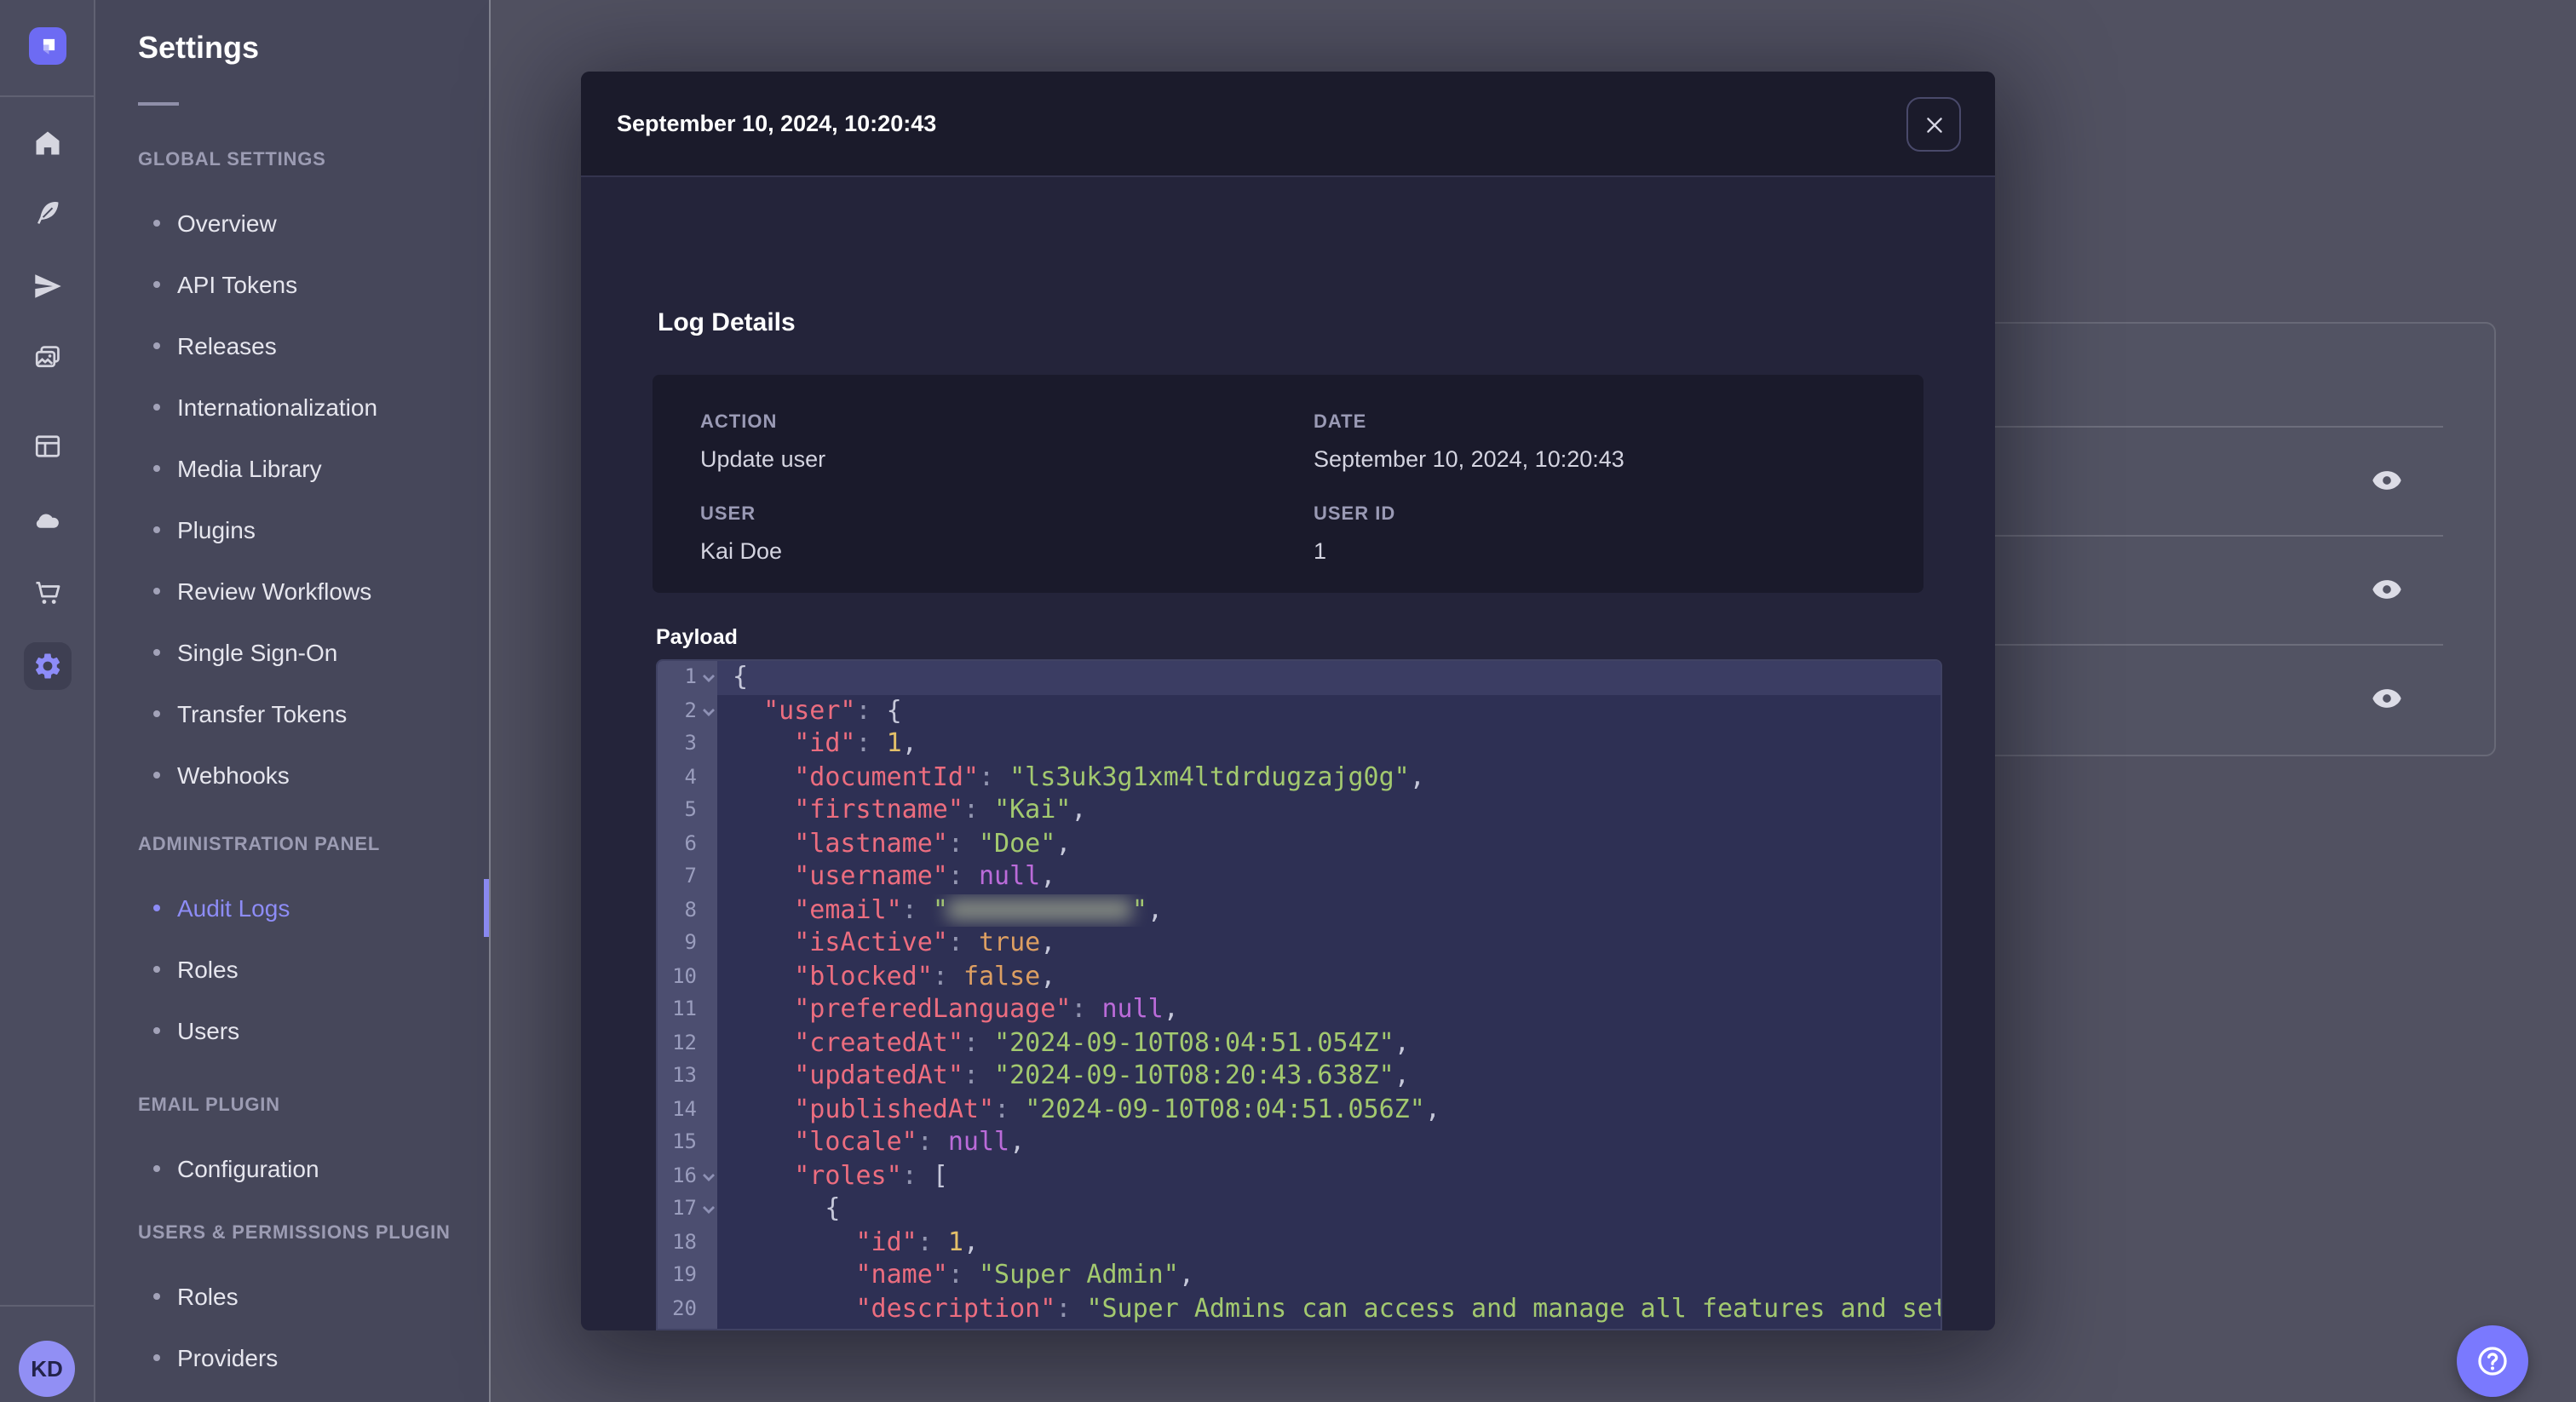  What do you see at coordinates (48, 46) in the screenshot?
I see `strapi-logo` at bounding box center [48, 46].